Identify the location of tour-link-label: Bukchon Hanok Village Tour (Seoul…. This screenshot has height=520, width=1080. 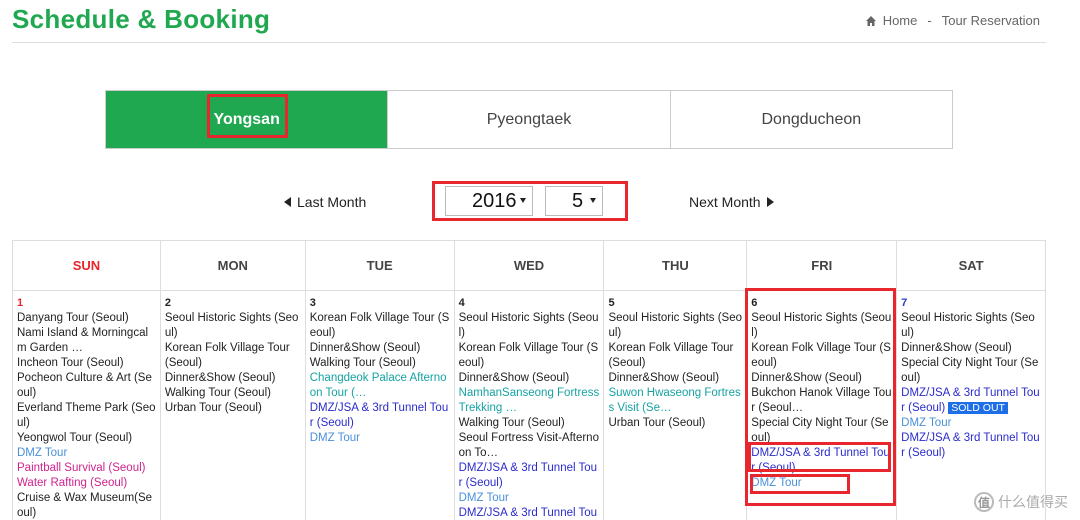
(821, 400).